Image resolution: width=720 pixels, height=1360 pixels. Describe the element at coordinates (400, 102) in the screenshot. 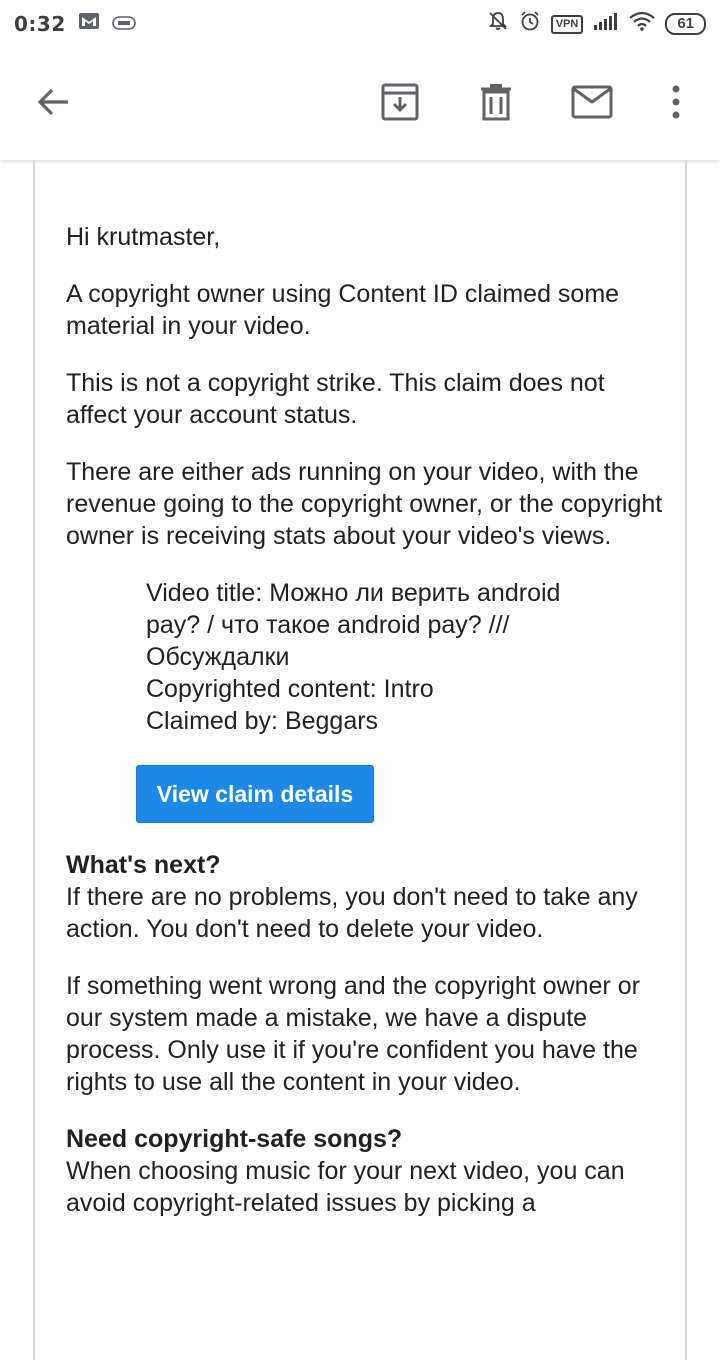

I see `archive-icon` at that location.